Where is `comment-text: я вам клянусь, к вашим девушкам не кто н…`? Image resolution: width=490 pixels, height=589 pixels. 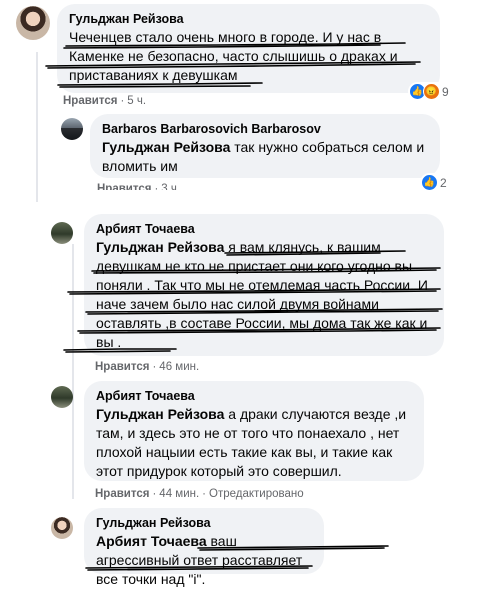
comment-text: я вам клянусь, к вашим девушкам не кто н… is located at coordinates (262, 294).